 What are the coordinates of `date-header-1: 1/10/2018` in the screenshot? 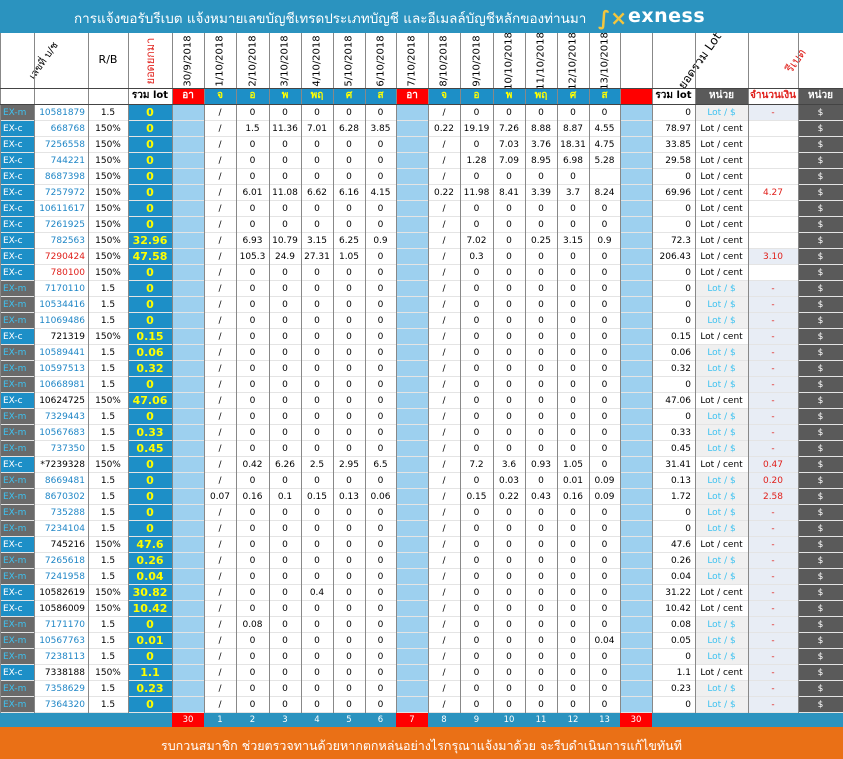 It's located at (220, 60).